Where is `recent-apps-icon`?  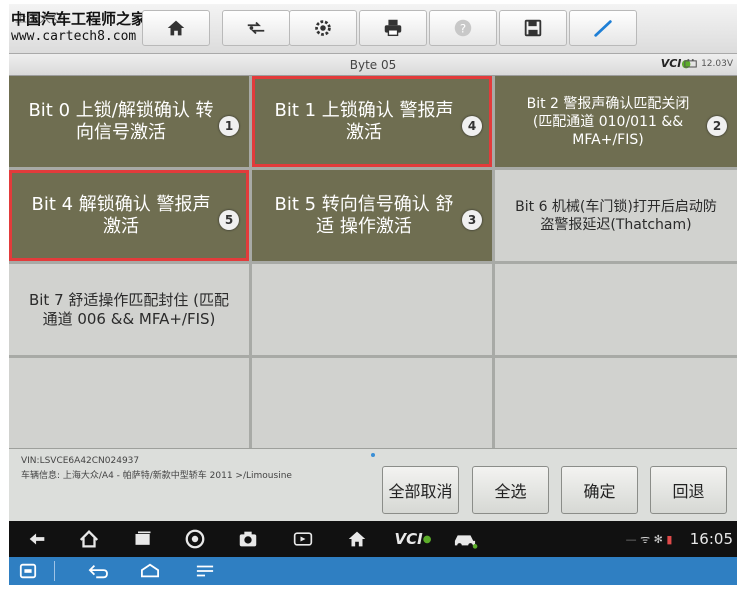 recent-apps-icon is located at coordinates (143, 538).